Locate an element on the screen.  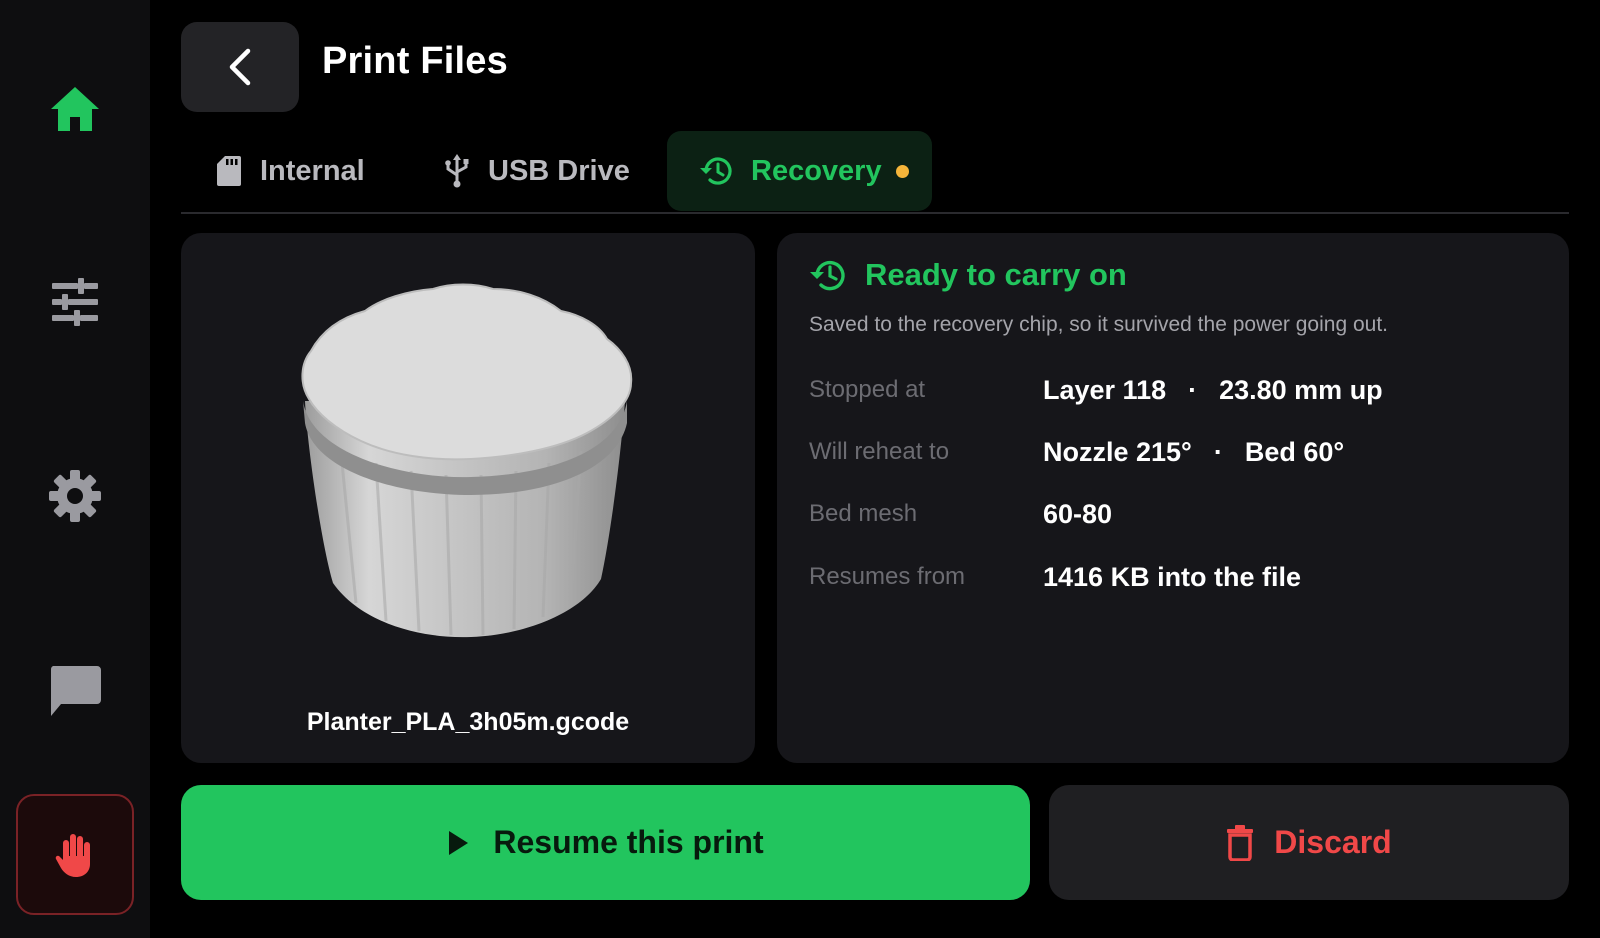
info-row-reheat: Will reheat to Nozzle 215° · Bed 60° is located at coordinates (1076, 452).